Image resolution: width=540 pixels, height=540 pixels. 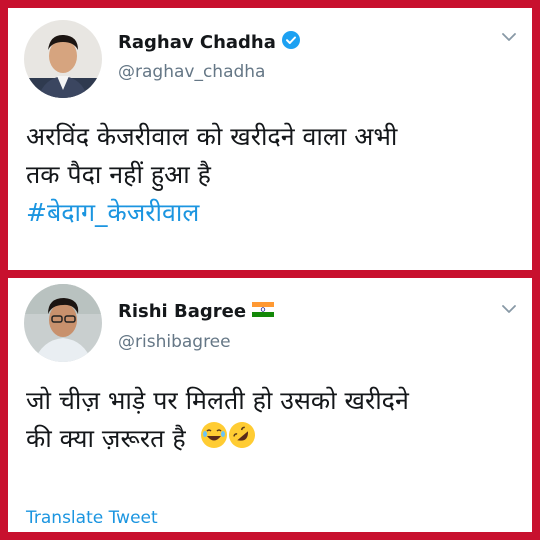 What do you see at coordinates (214, 440) in the screenshot?
I see `laughing-emoji-icon` at bounding box center [214, 440].